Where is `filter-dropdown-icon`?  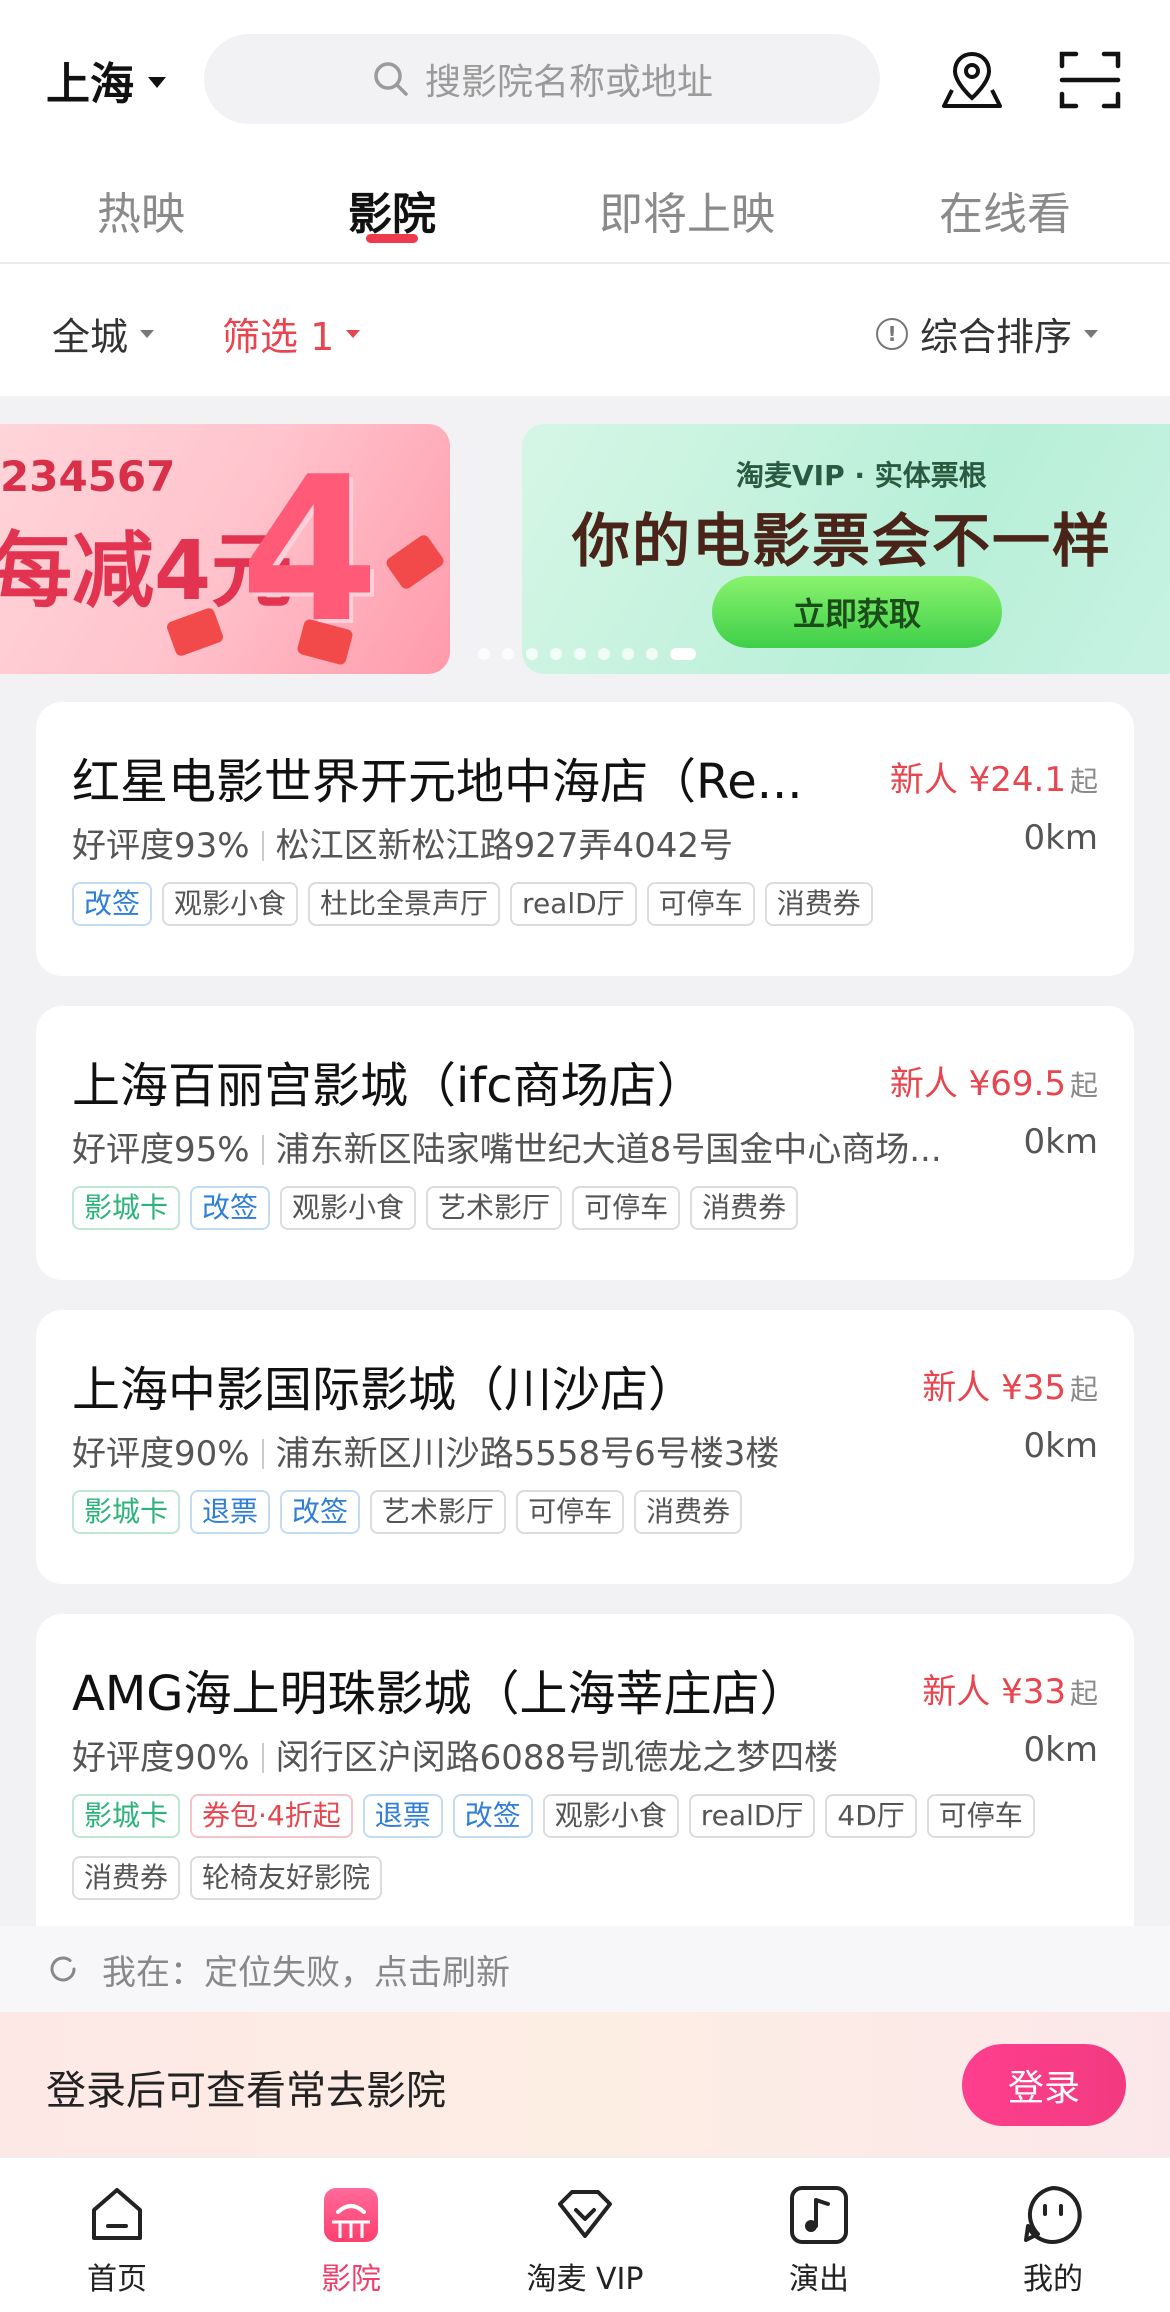 filter-dropdown-icon is located at coordinates (353, 333).